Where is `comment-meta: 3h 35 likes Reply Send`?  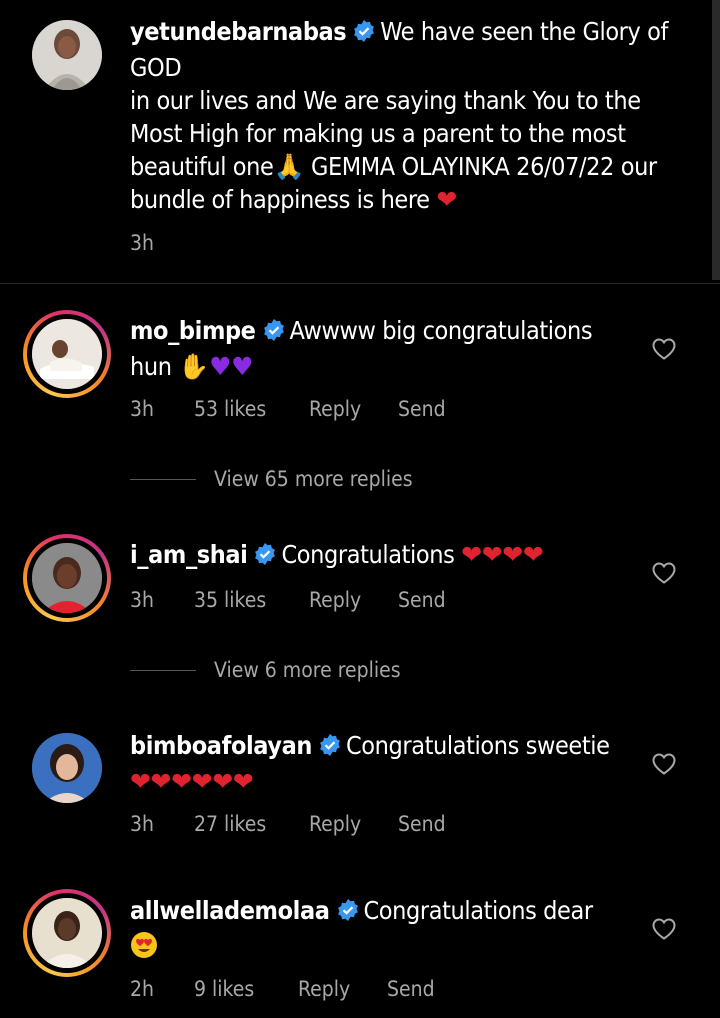
comment-meta: 3h 35 likes Reply Send is located at coordinates (288, 600).